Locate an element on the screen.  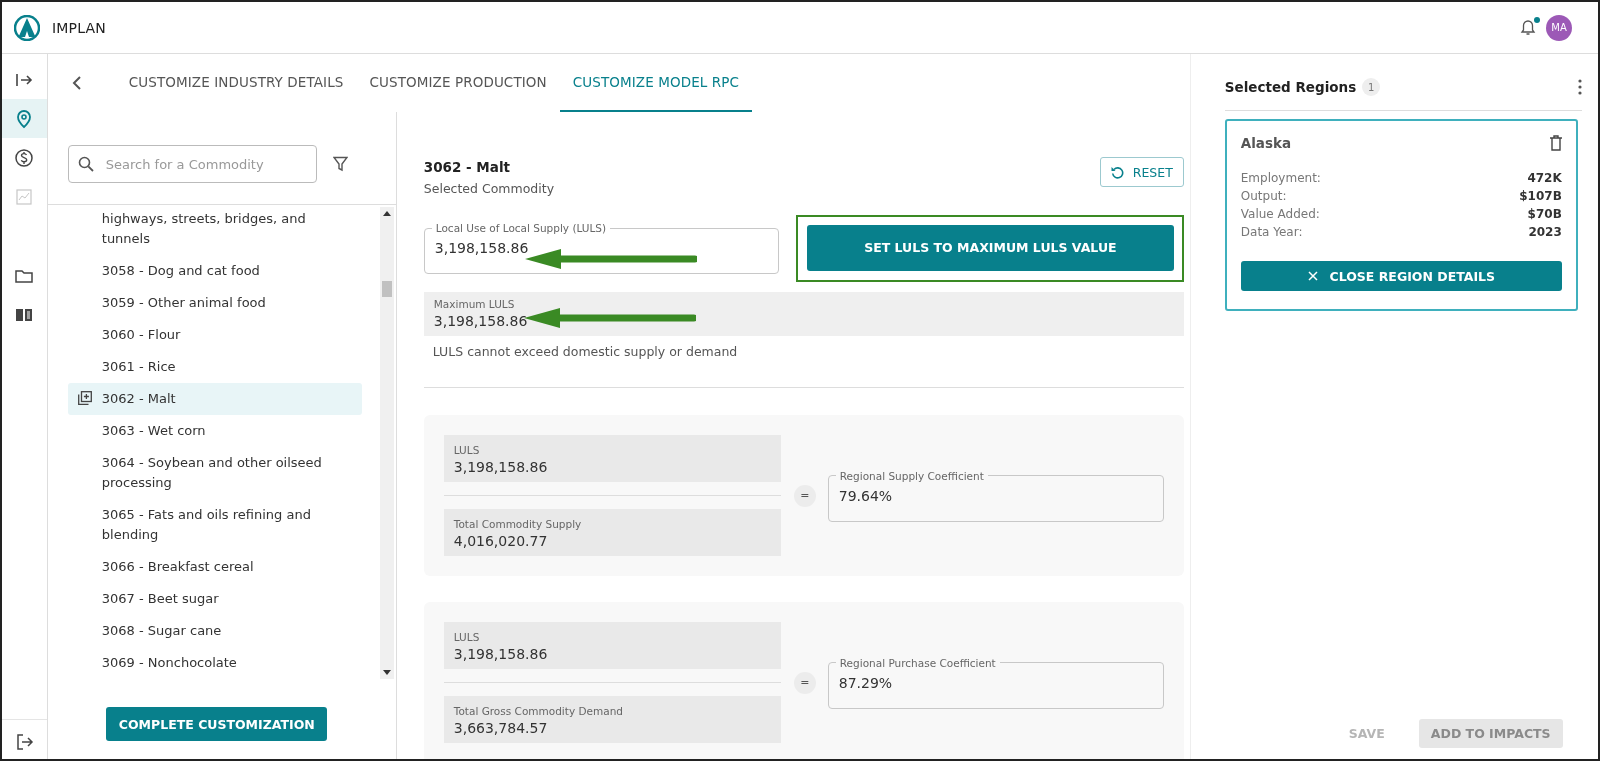
luls-input-field: Local Use of Local Supply (LULS) 3,198,158.86 is located at coordinates (601, 248).